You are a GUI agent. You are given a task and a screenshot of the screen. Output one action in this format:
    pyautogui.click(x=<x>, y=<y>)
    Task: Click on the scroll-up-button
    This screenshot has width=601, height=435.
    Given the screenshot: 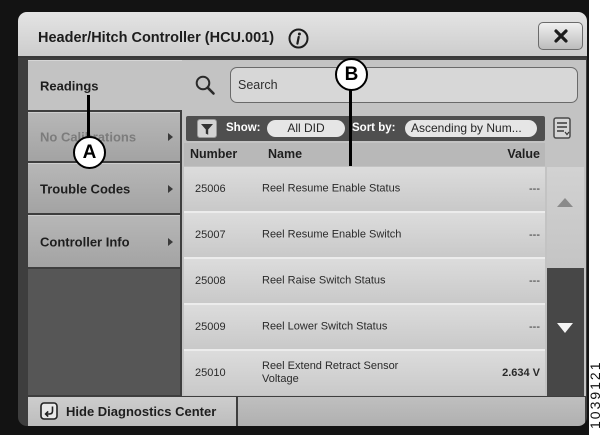 What is the action you would take?
    pyautogui.click(x=565, y=217)
    